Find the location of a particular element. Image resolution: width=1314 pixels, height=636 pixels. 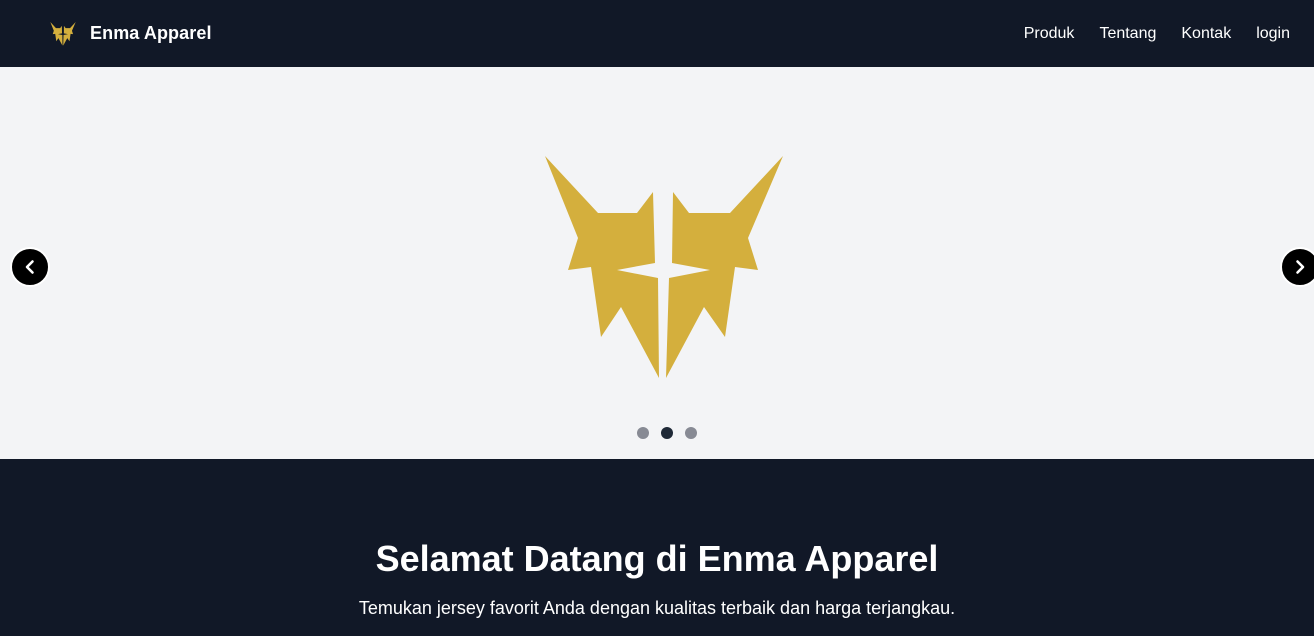

chevron-right-icon is located at coordinates (1300, 267).